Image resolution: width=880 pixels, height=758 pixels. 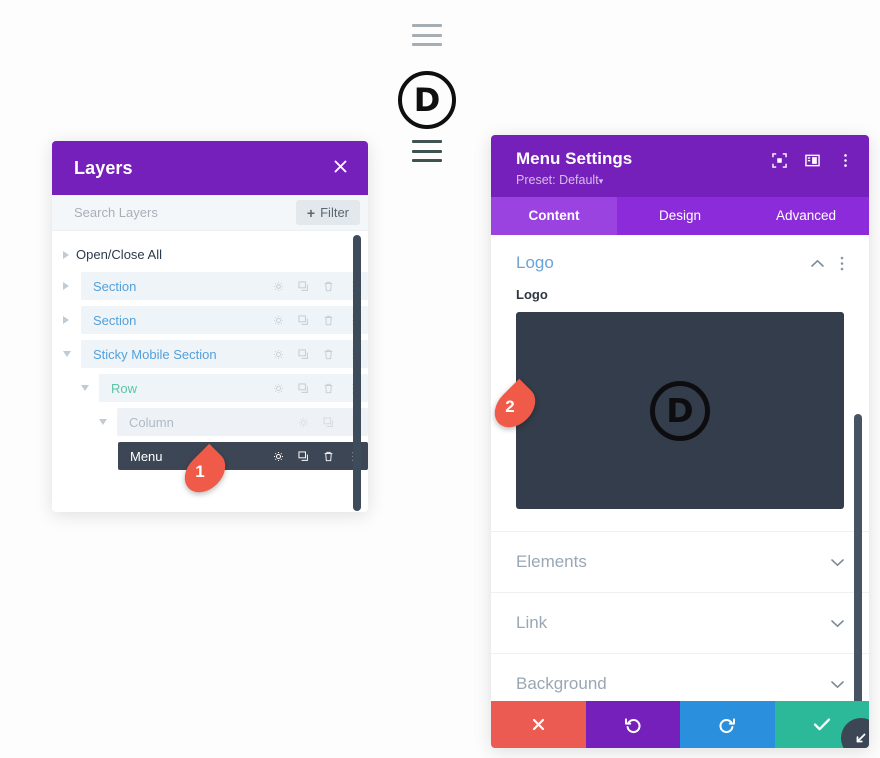 I want to click on preset-selector: Preset: Default▾, so click(x=574, y=180).